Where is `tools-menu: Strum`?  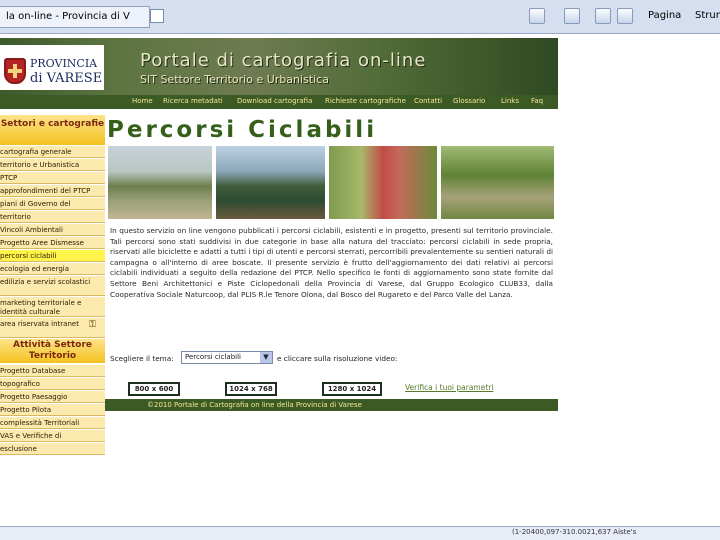
tools-menu: Strum is located at coordinates (707, 15).